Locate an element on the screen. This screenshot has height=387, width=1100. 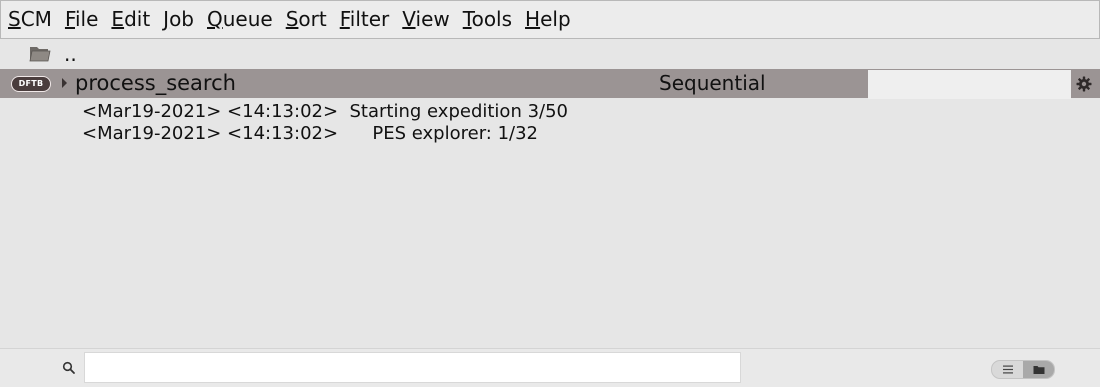
menu-queue-label: ueue is located at coordinates (247, 19).